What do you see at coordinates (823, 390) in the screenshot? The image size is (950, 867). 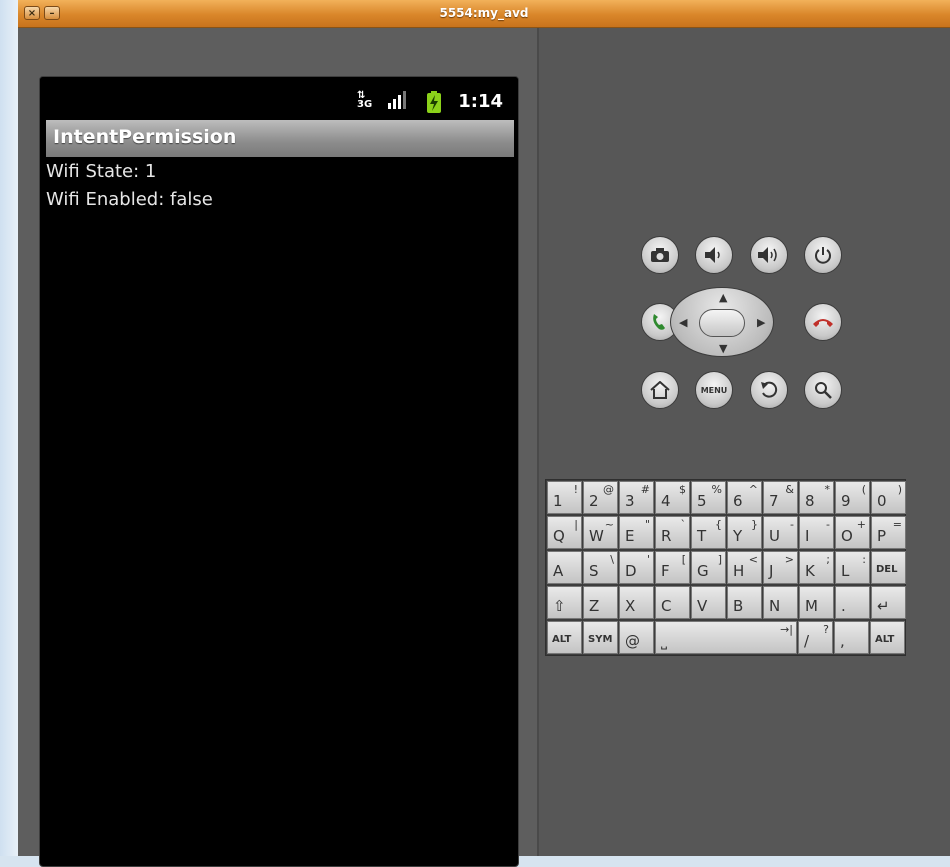 I see `search-button` at bounding box center [823, 390].